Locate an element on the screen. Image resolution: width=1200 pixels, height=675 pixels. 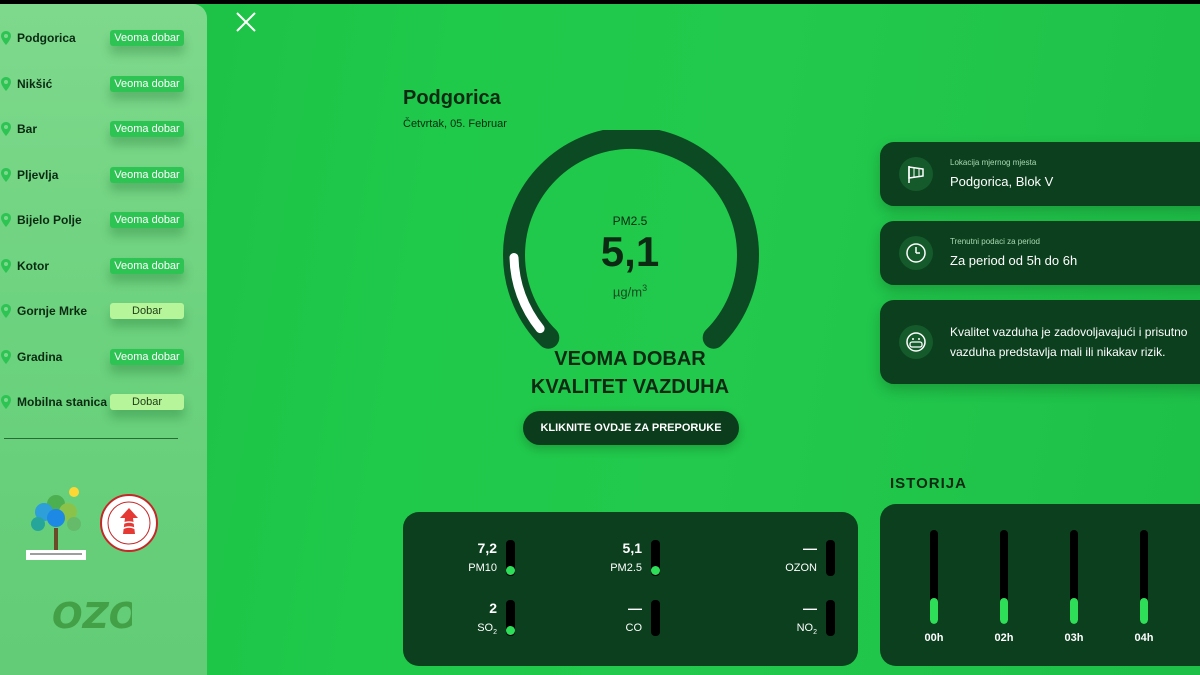
history-hour-label: 03h is located at coordinates (1074, 638).